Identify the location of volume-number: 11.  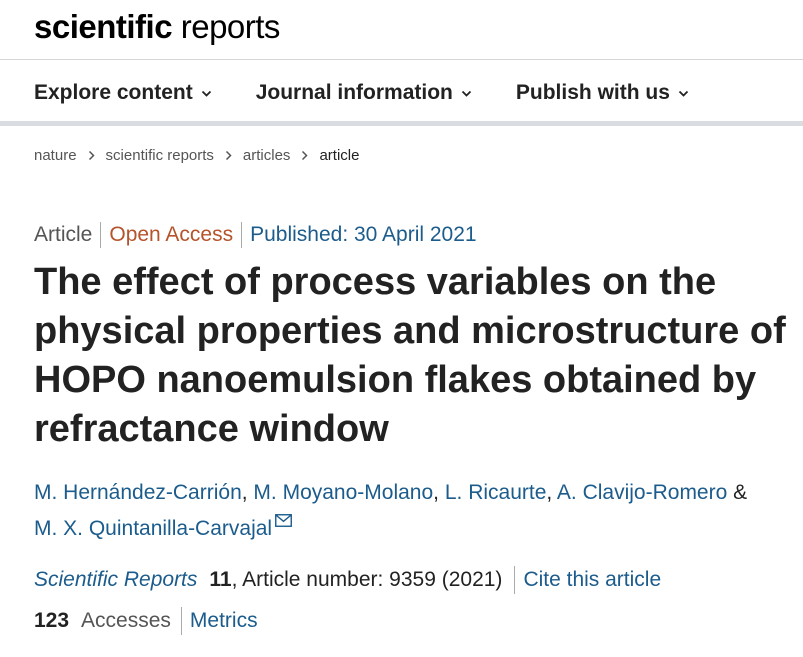
(220, 579).